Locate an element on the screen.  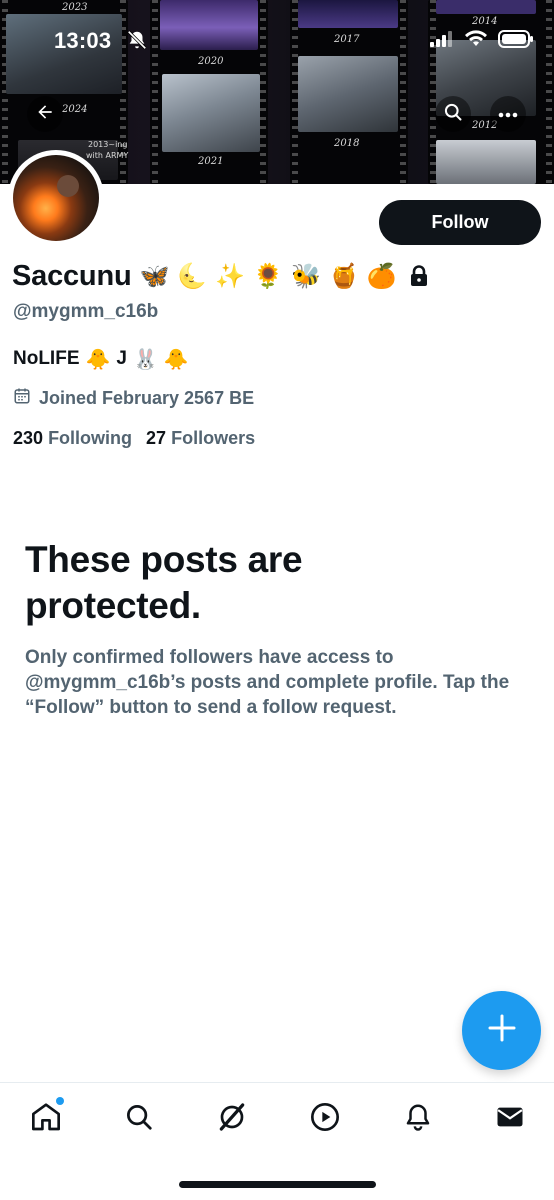
notifications-icon is located at coordinates (418, 1119).